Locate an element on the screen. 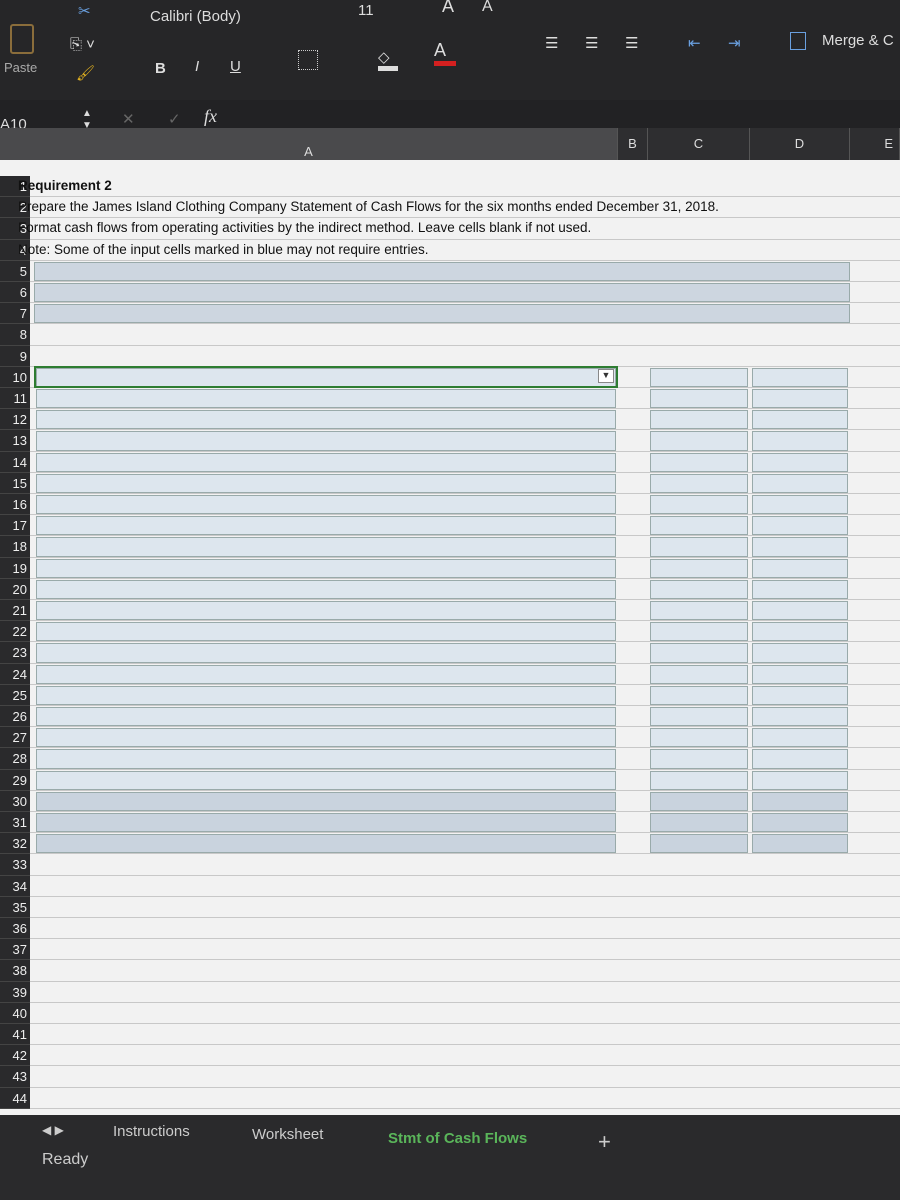 This screenshot has width=900, height=1200. row-header: 16 is located at coordinates (15, 505).